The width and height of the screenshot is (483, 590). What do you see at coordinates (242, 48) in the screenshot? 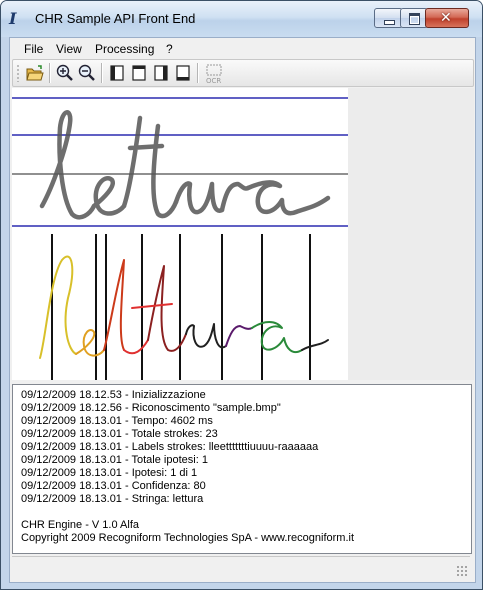
I see `menu-bar: File View Processing ?` at bounding box center [242, 48].